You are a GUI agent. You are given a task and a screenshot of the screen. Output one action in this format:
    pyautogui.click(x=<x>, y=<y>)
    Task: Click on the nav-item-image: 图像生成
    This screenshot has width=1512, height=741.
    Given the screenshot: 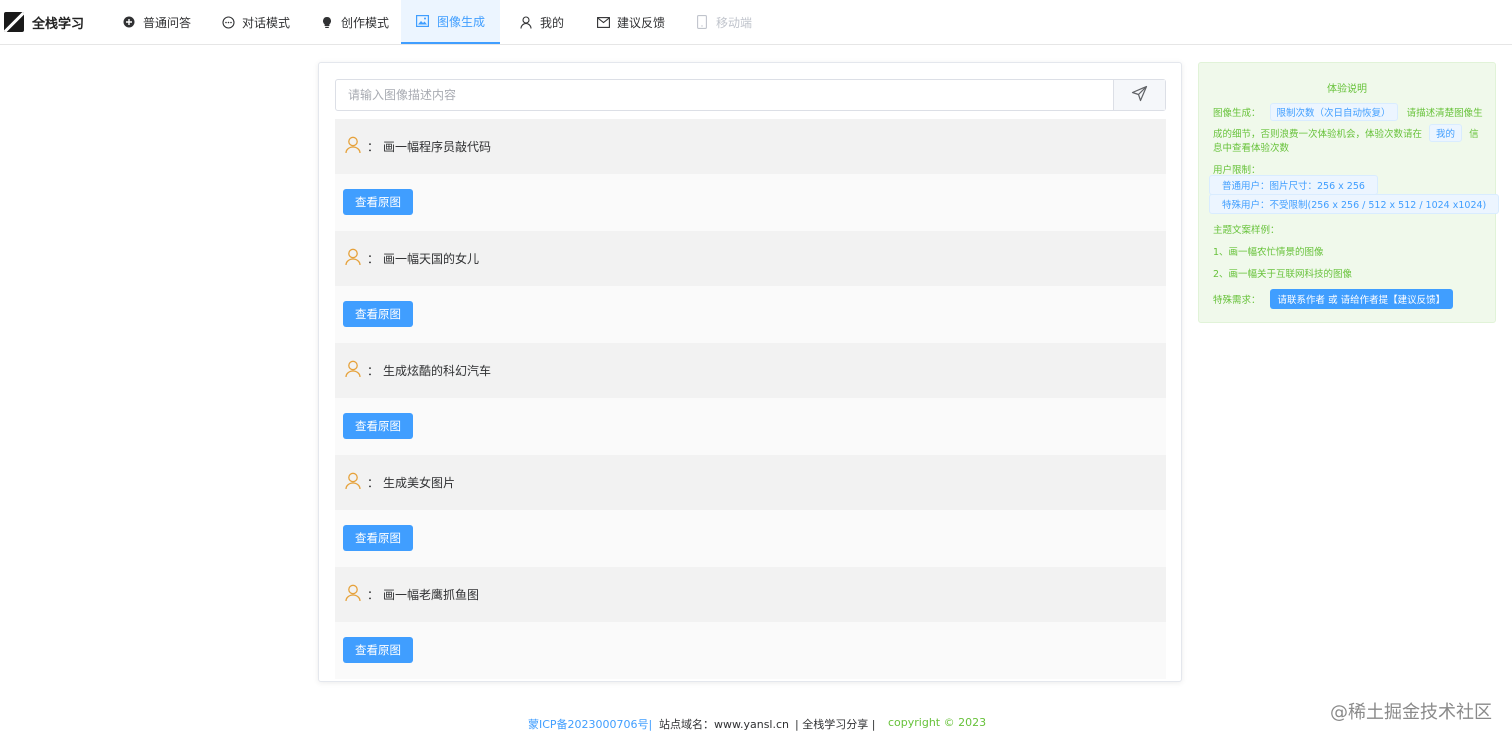 What is the action you would take?
    pyautogui.click(x=450, y=22)
    